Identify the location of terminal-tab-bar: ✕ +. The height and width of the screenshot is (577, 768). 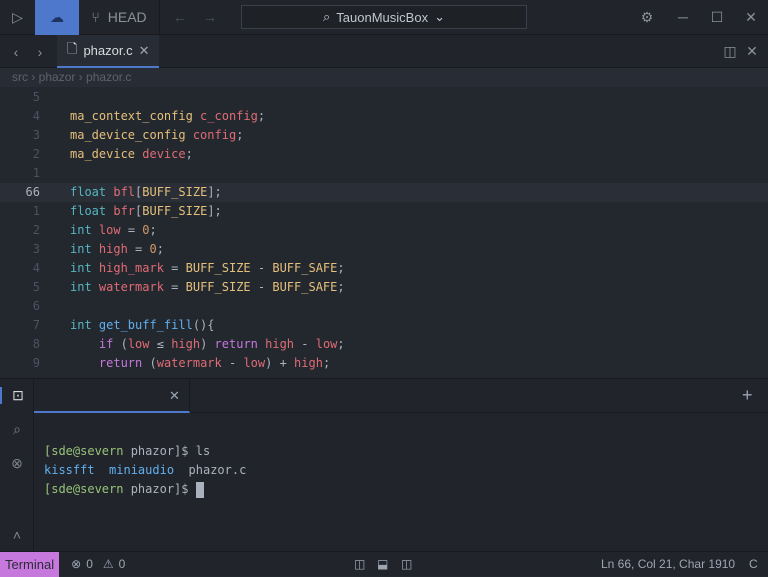
(401, 396).